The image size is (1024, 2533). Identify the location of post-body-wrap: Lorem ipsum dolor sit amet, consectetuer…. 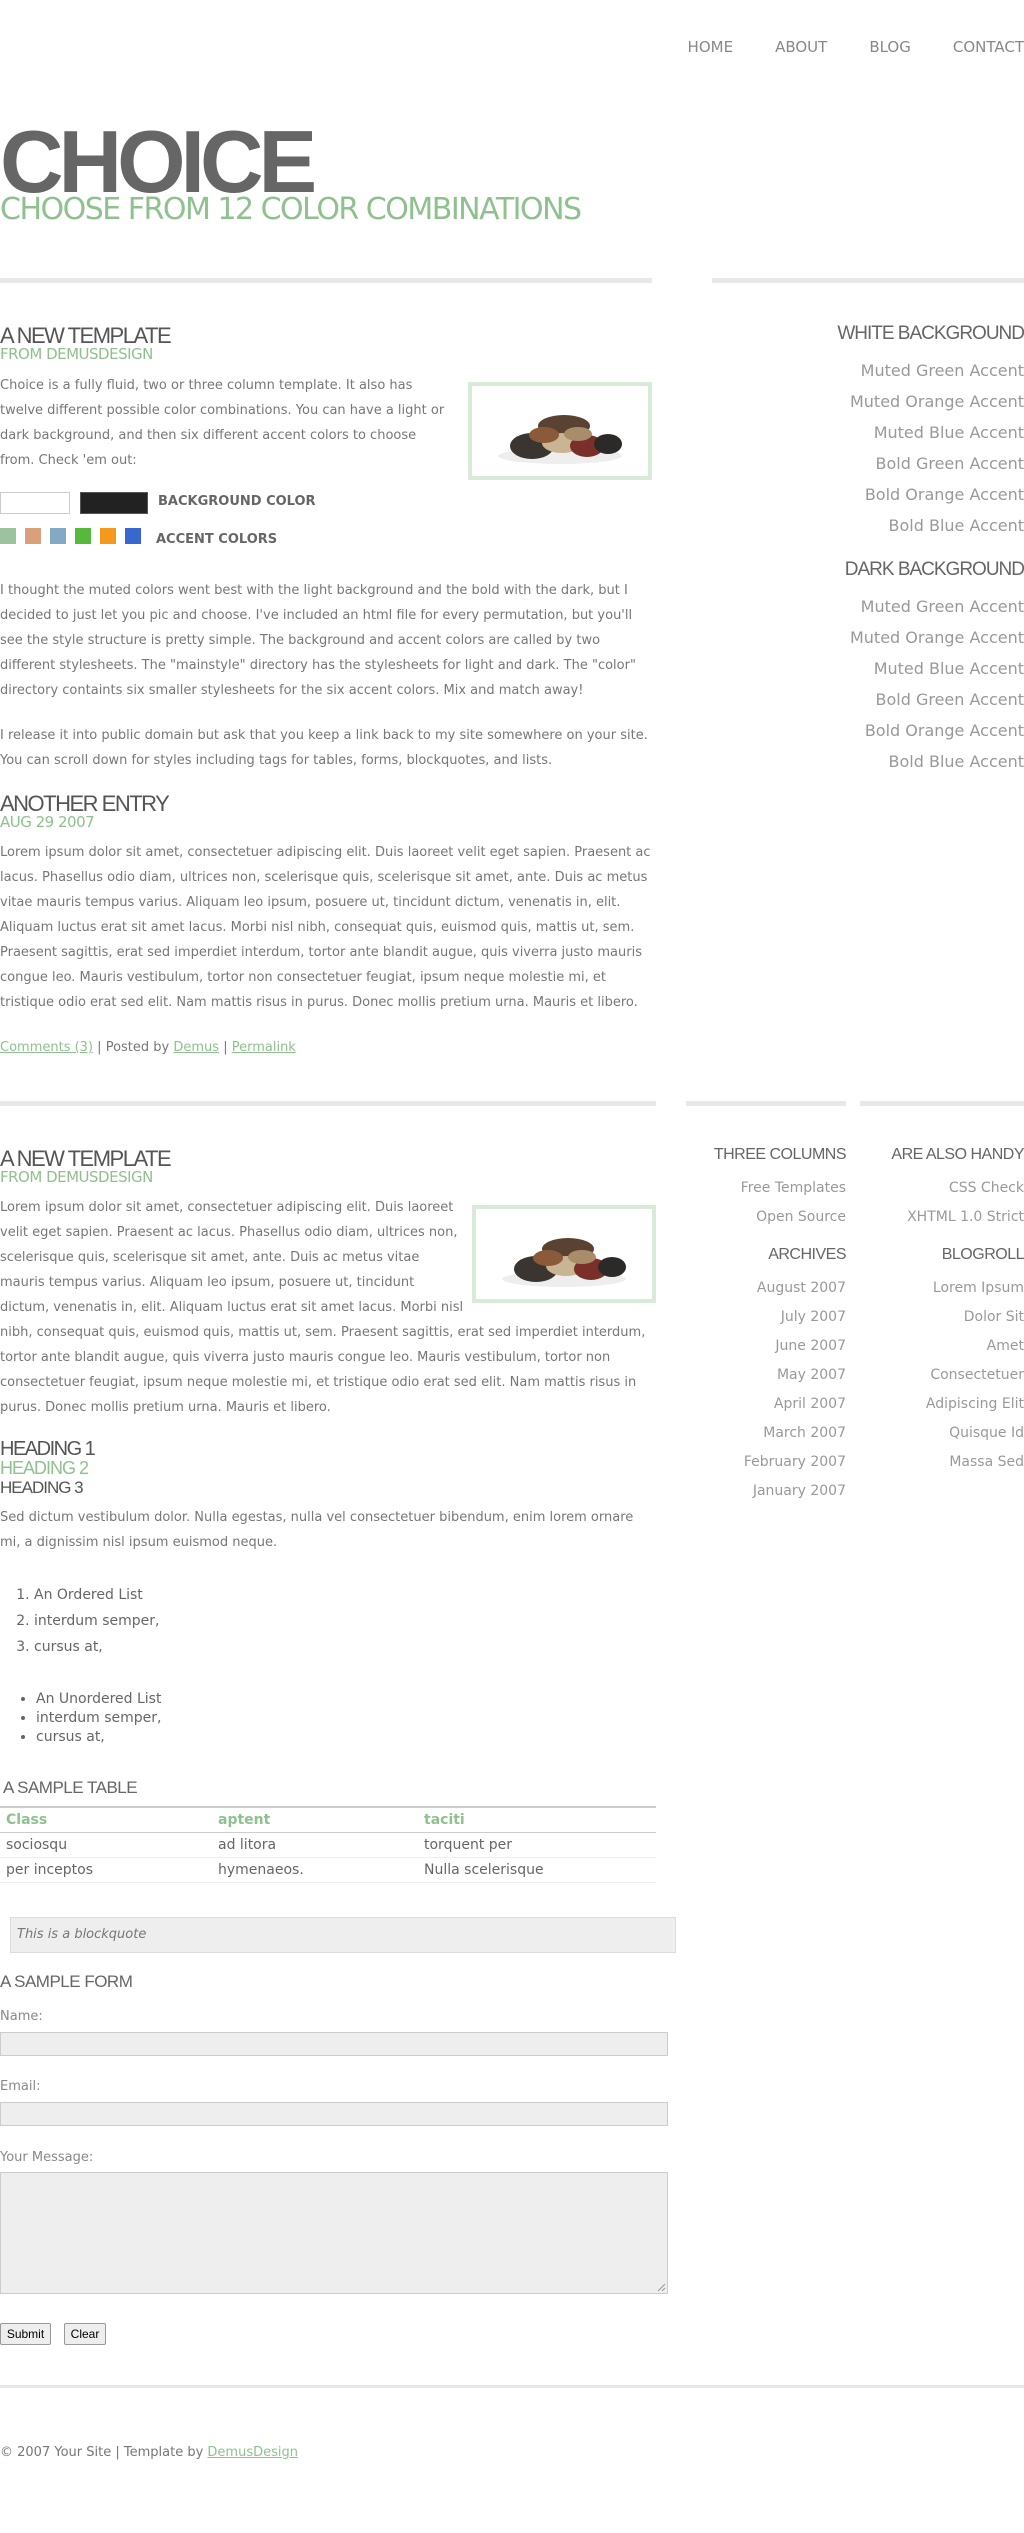
(328, 1307).